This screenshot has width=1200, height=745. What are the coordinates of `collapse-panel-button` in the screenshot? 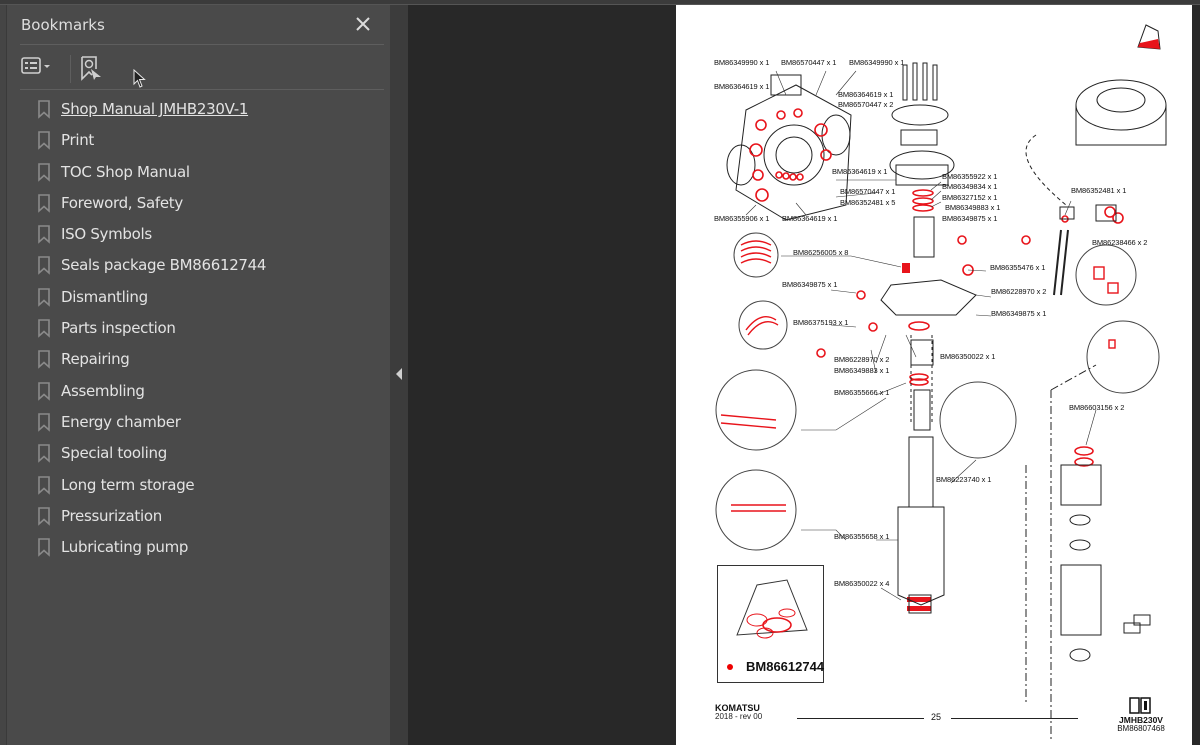 It's located at (399, 374).